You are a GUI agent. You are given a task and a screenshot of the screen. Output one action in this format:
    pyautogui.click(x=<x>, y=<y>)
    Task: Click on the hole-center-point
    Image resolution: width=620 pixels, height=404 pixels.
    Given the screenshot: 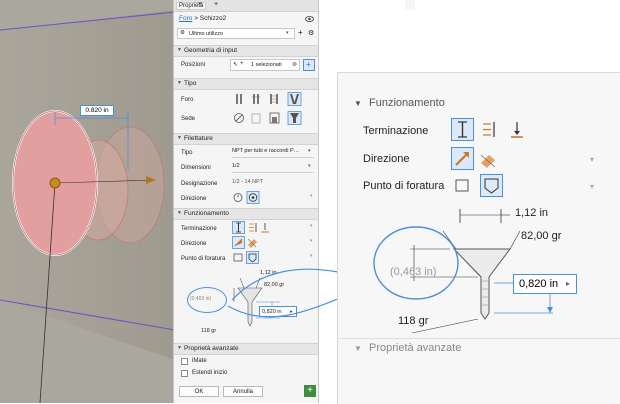 What is the action you would take?
    pyautogui.click(x=55, y=183)
    